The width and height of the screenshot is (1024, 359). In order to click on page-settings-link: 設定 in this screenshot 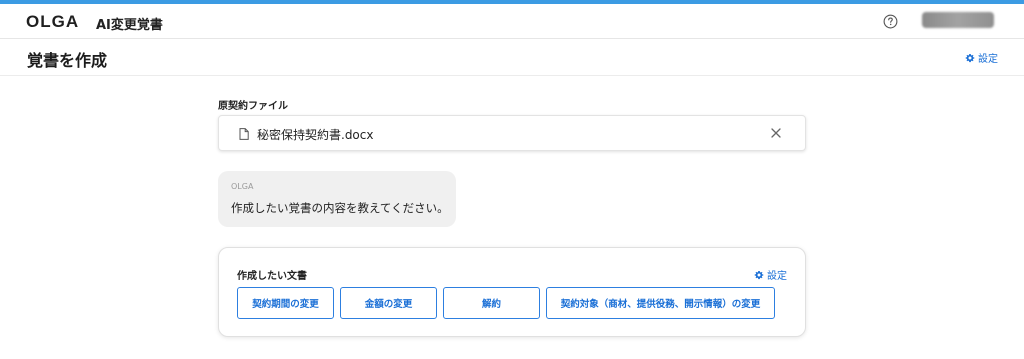, I will do `click(981, 57)`.